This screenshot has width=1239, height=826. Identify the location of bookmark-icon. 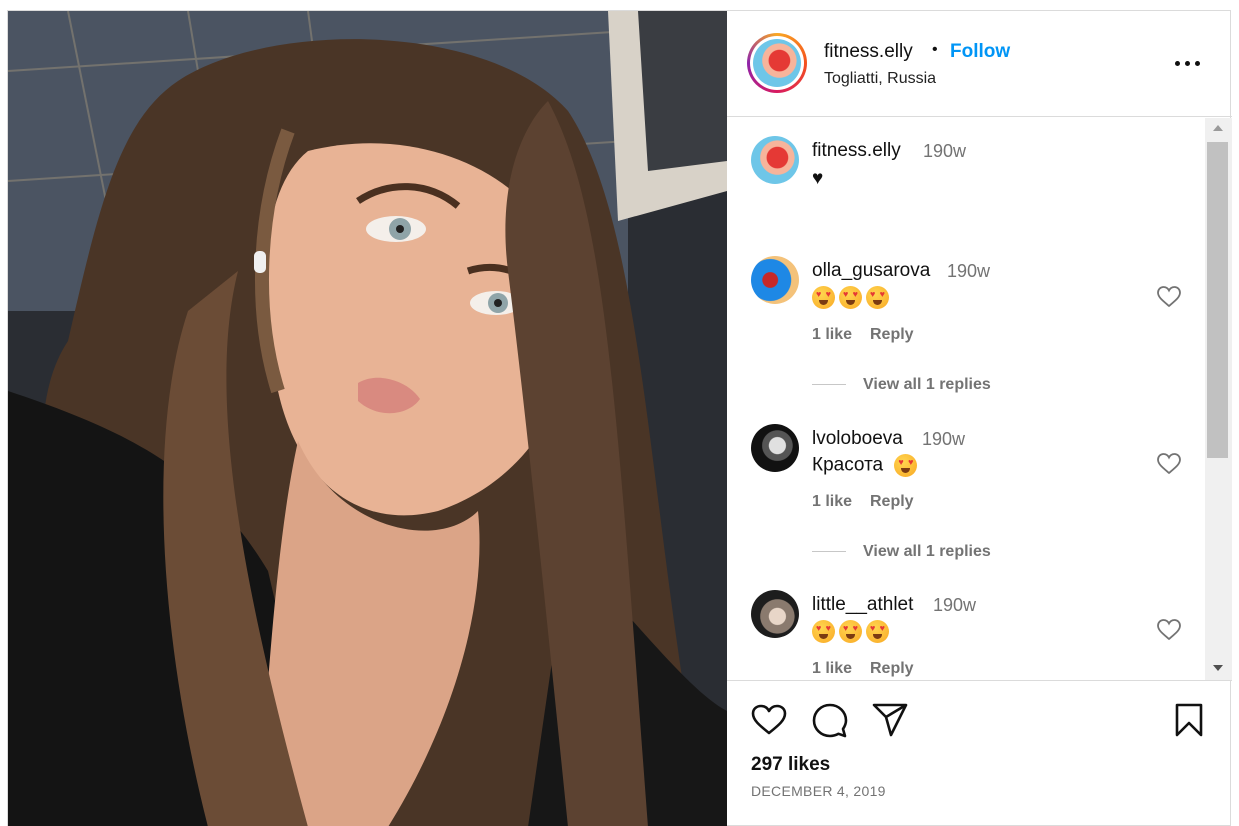
(1189, 720).